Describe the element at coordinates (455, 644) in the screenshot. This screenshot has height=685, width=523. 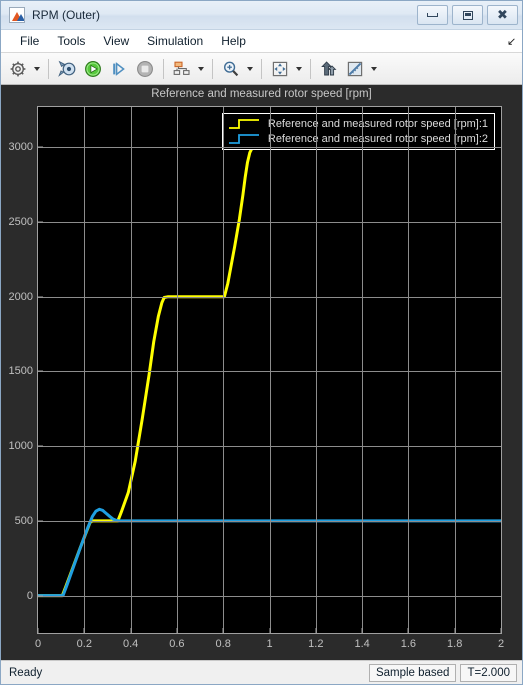
I see `x-tick-label: 1.8` at that location.